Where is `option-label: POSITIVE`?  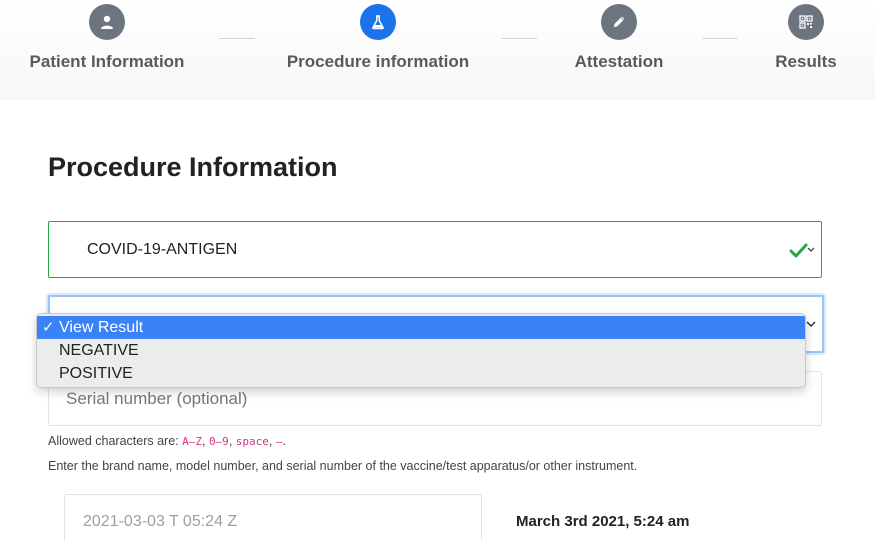
option-label: POSITIVE is located at coordinates (96, 373).